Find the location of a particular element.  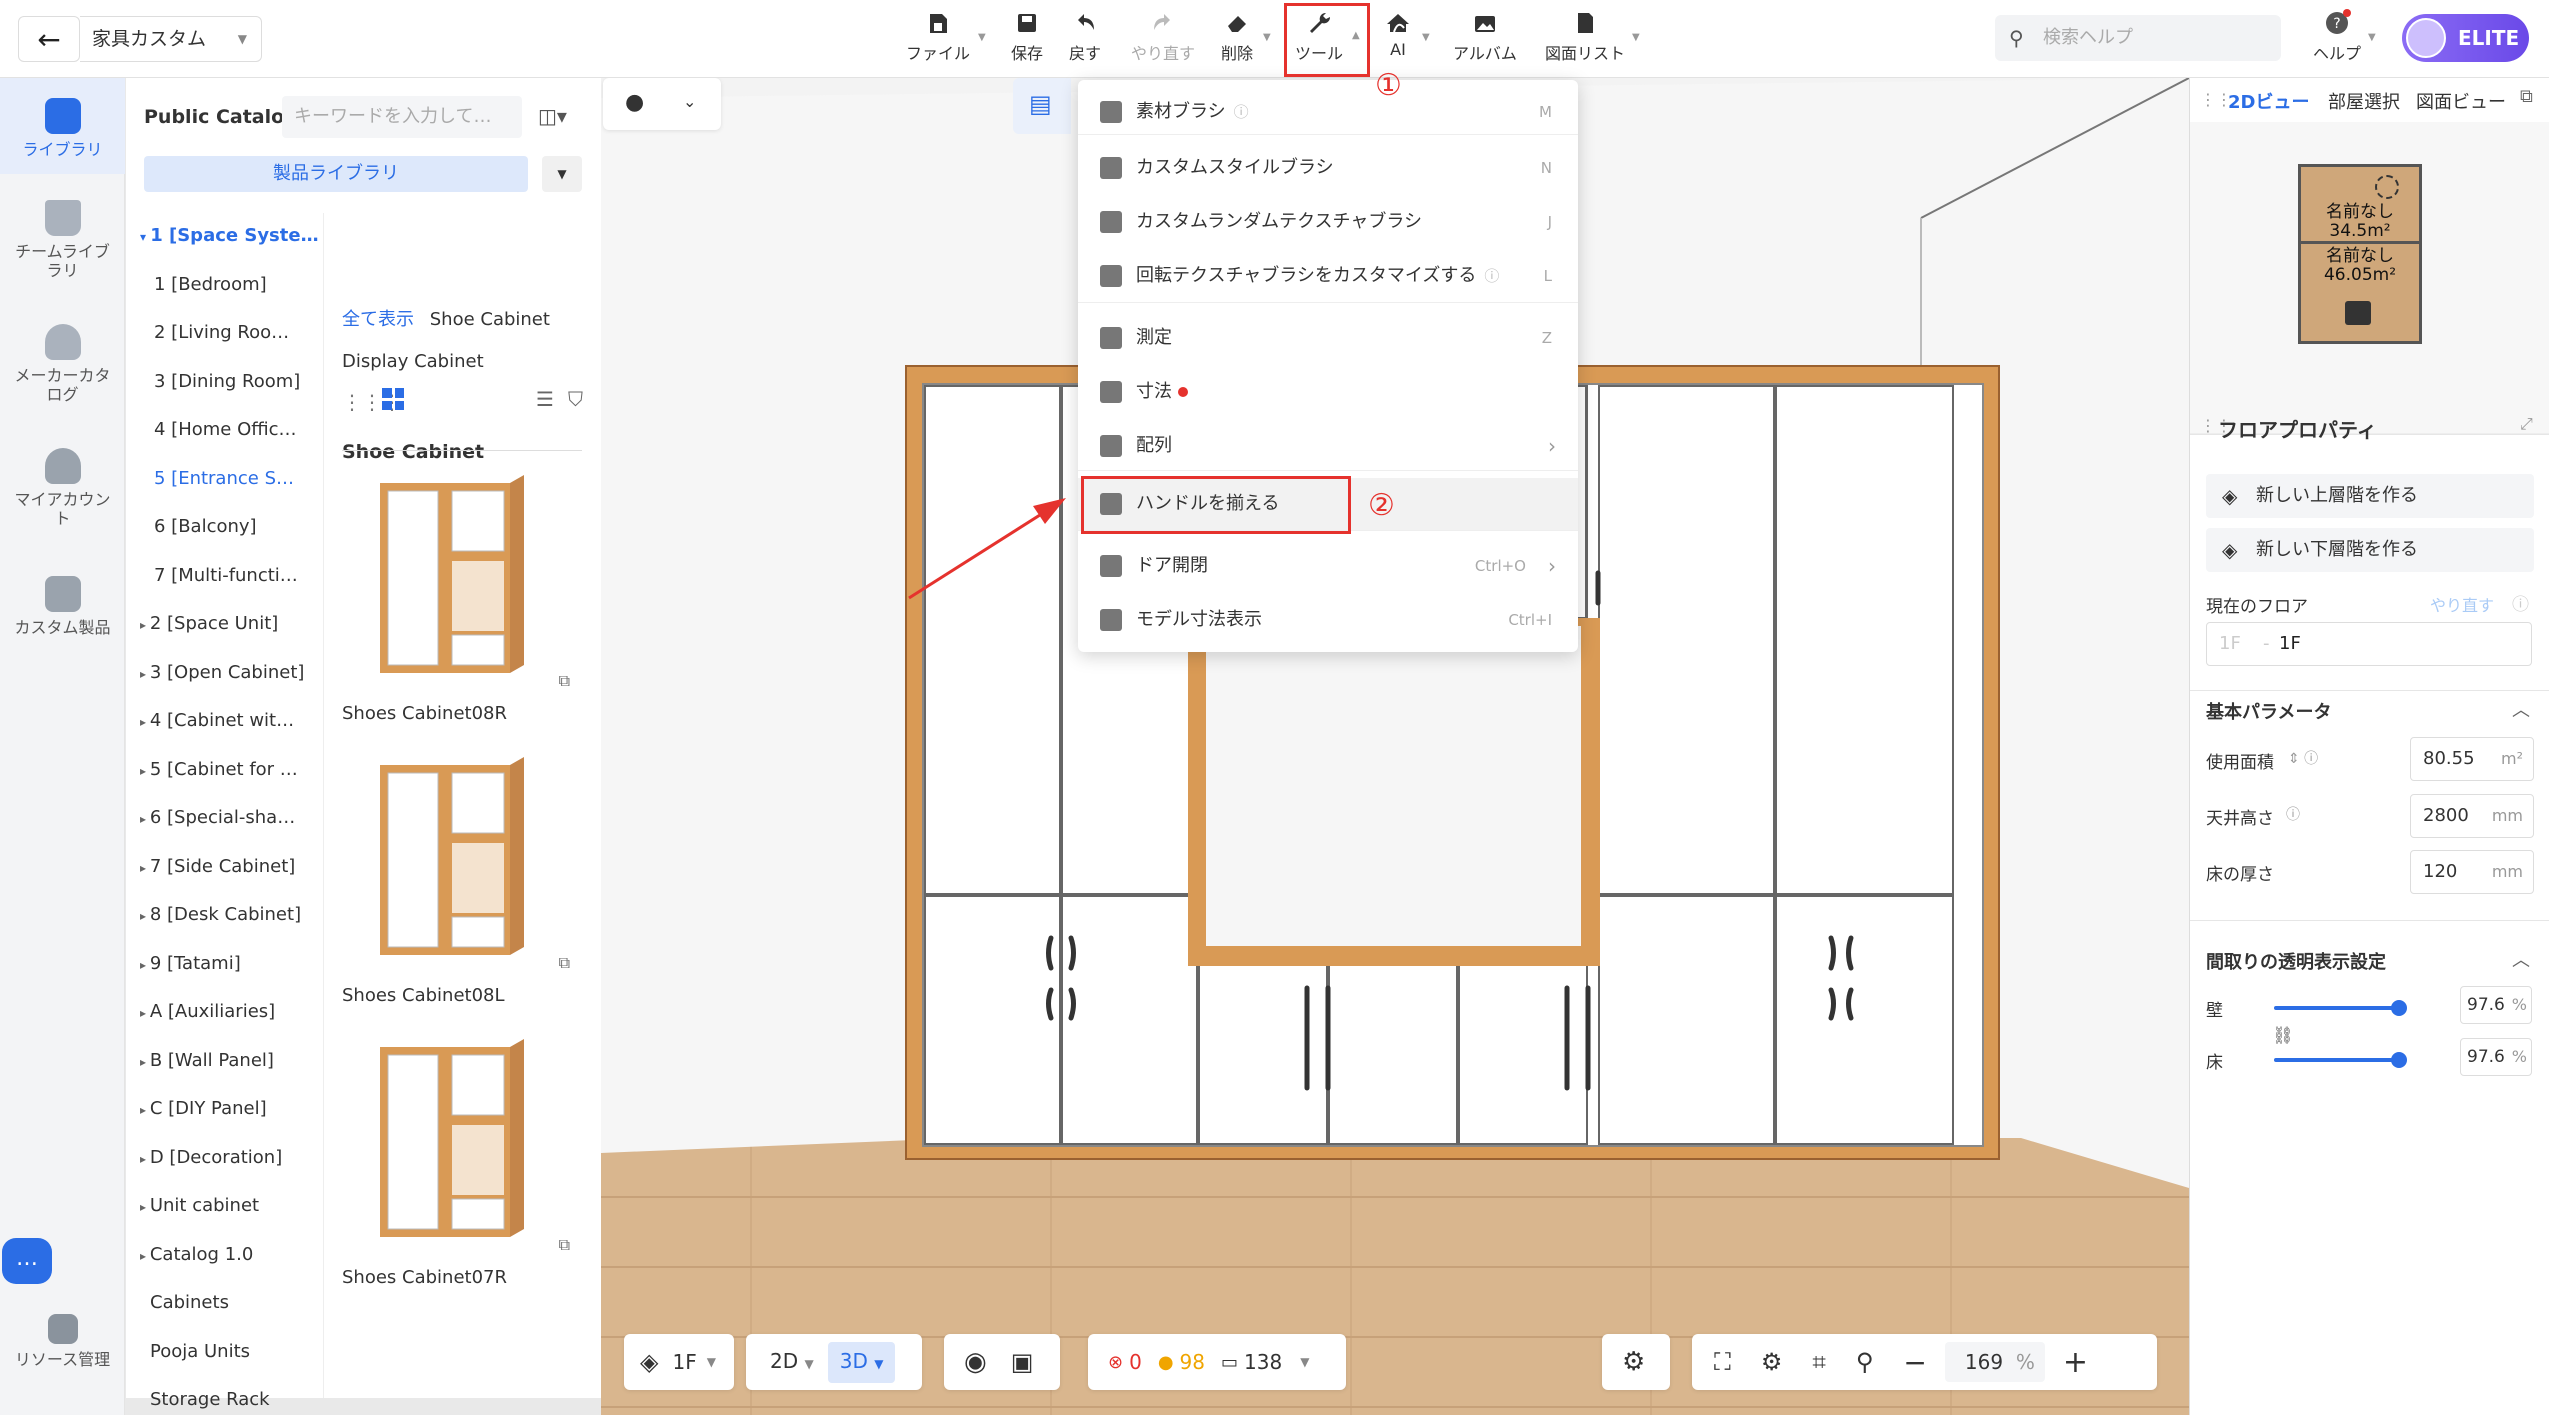

menu-item: カスタムランダムテクスチャブラシ J is located at coordinates (1328, 222).